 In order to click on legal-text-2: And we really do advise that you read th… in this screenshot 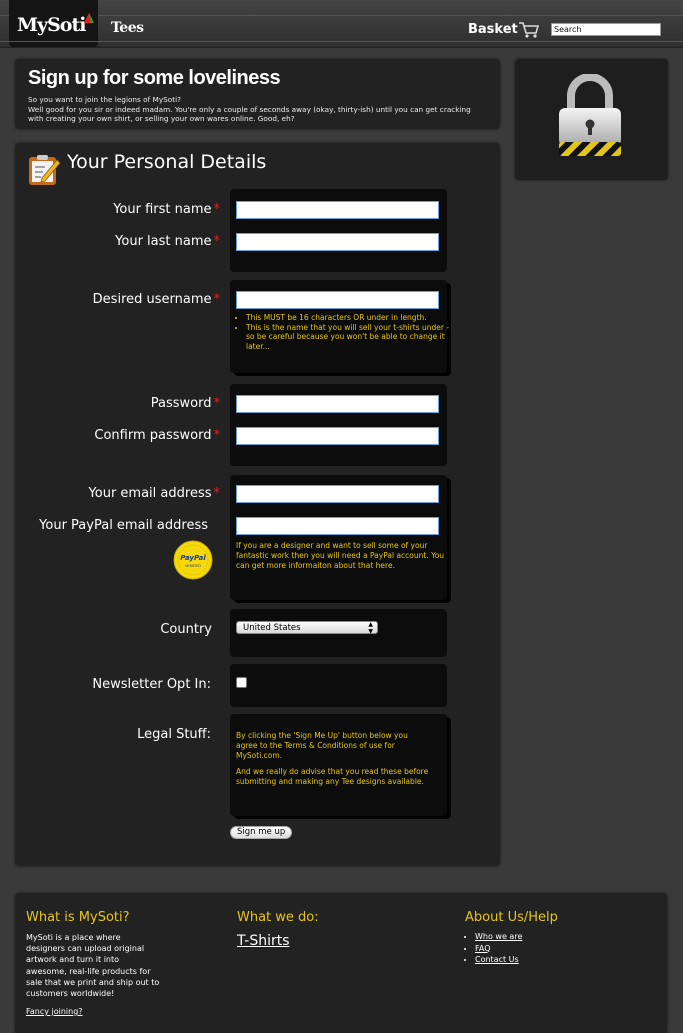, I will do `click(332, 776)`.